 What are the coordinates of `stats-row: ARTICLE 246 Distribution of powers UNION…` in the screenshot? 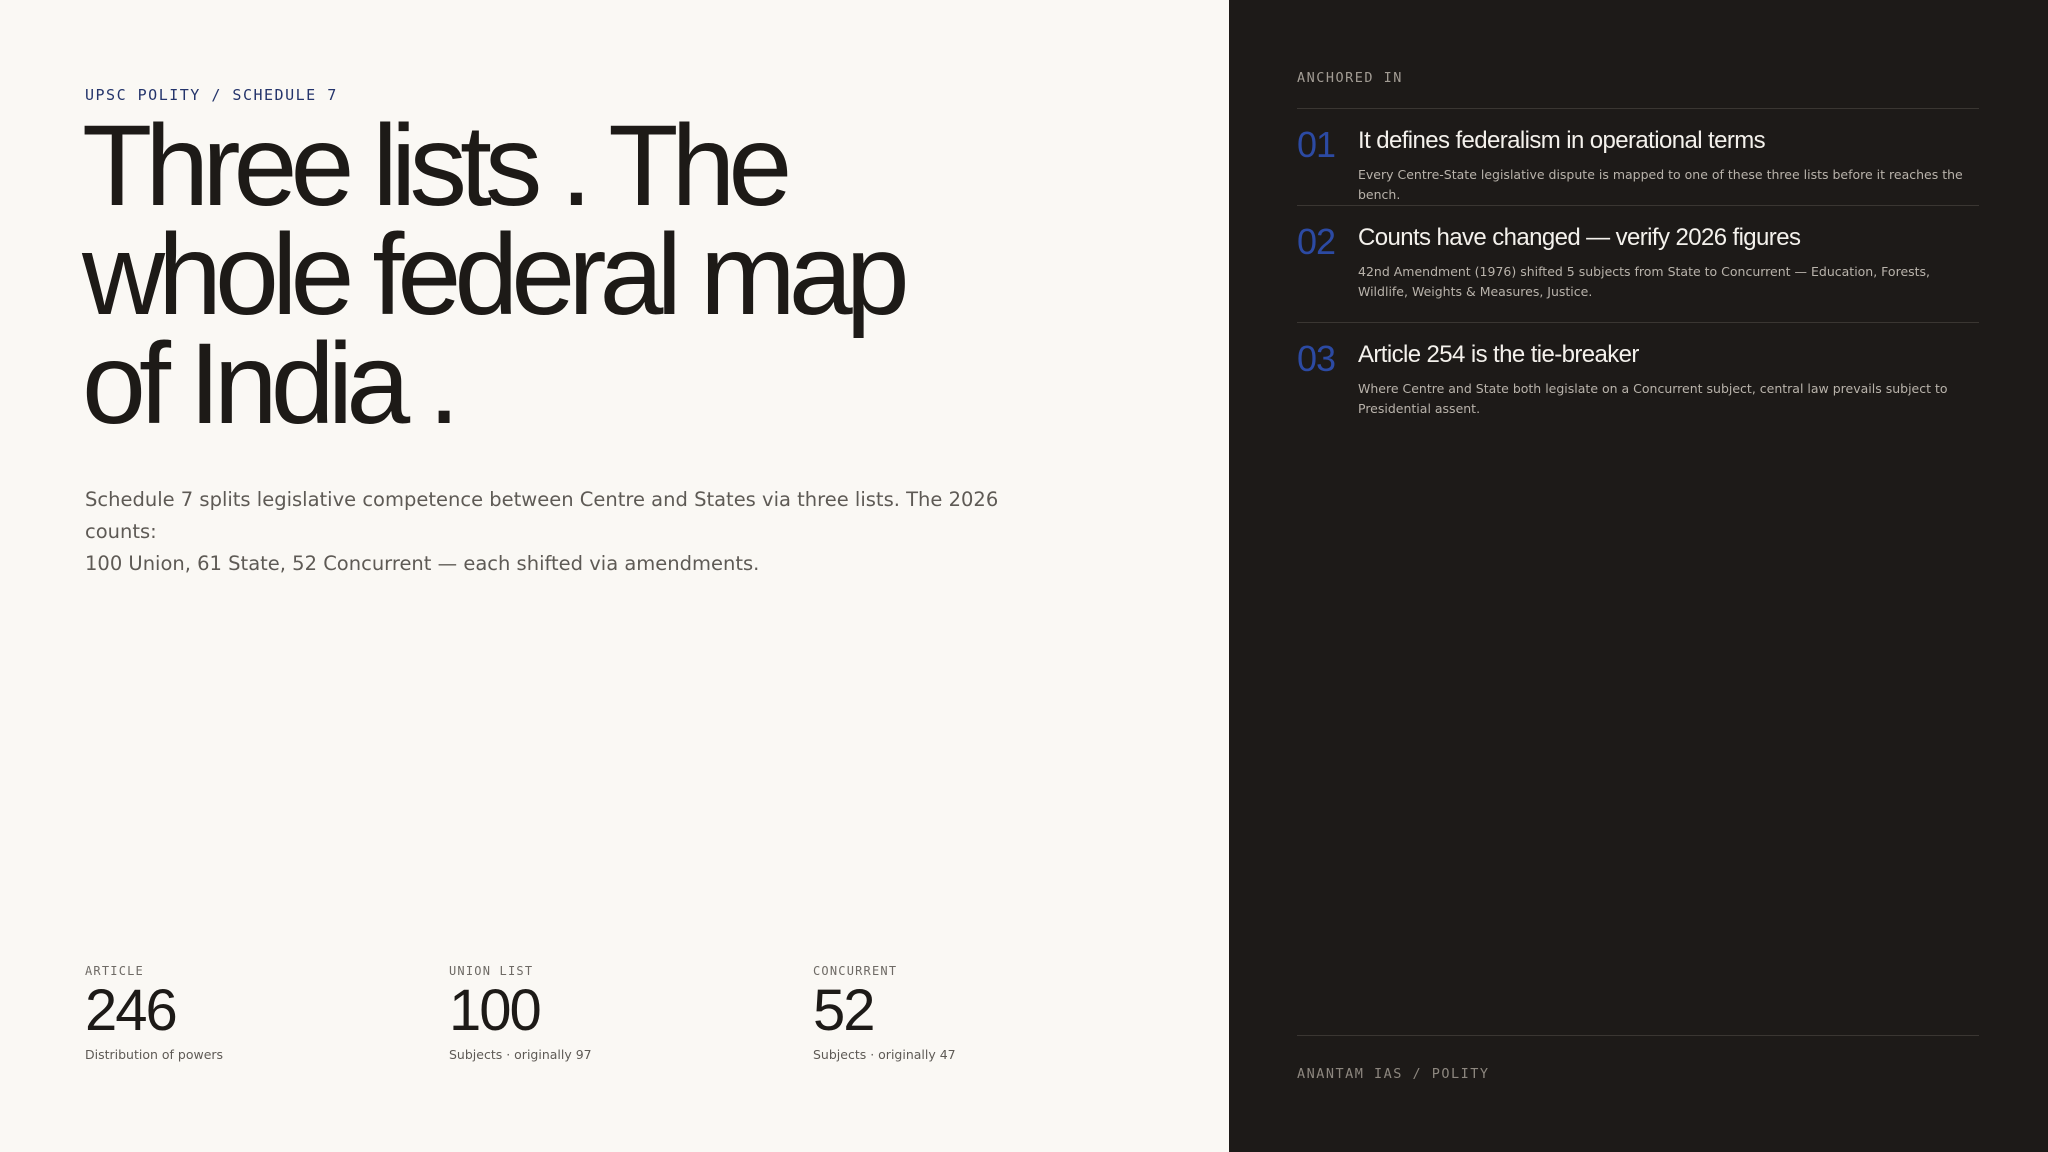 It's located at (635, 1019).